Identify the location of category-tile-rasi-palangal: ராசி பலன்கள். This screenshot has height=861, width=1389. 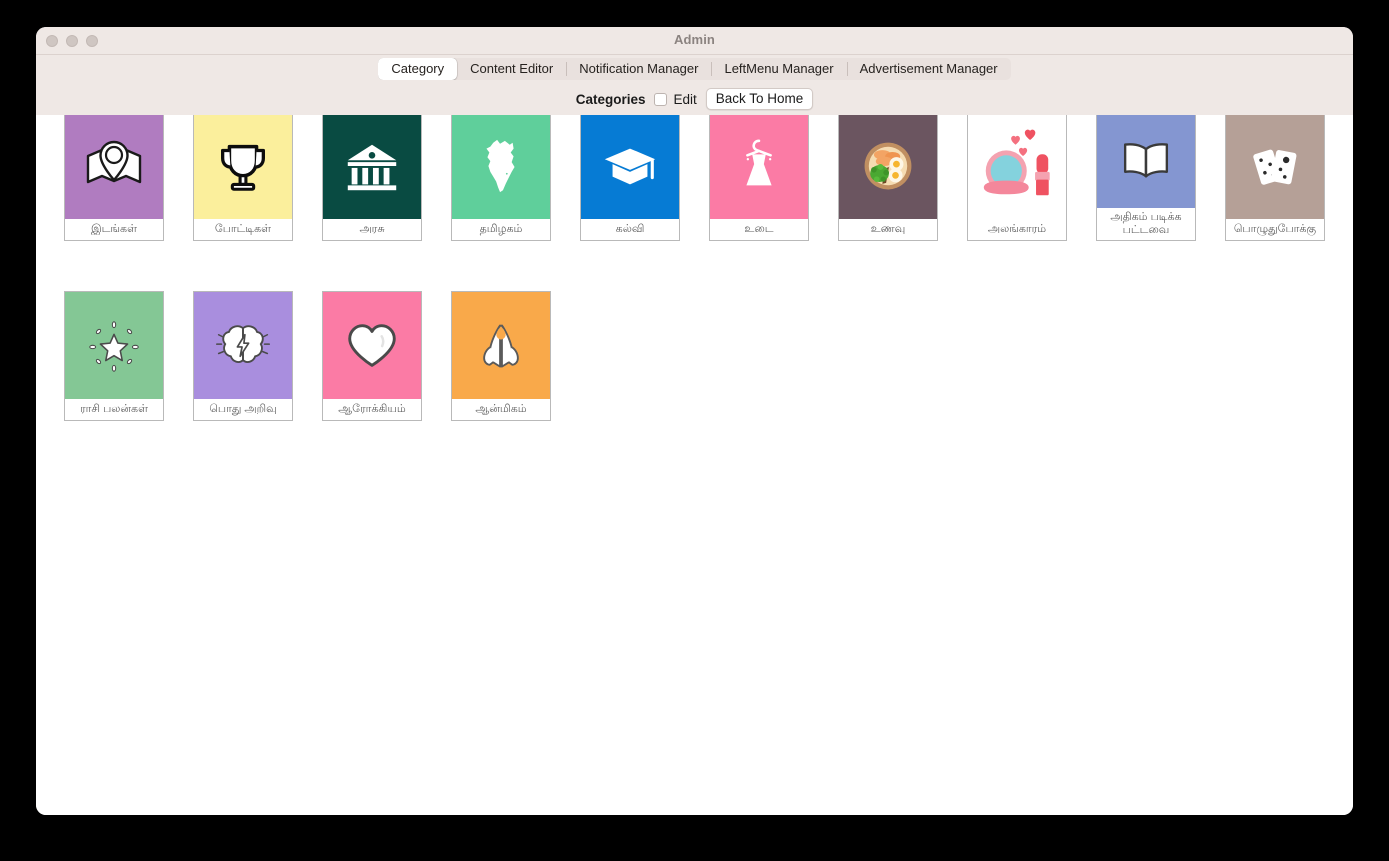
(114, 356).